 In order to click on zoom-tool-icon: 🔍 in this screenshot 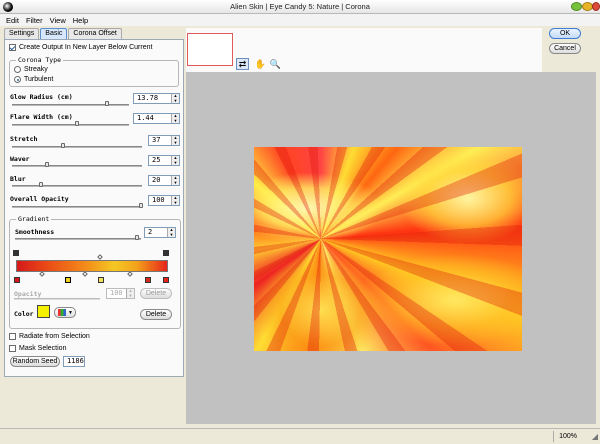, I will do `click(275, 64)`.